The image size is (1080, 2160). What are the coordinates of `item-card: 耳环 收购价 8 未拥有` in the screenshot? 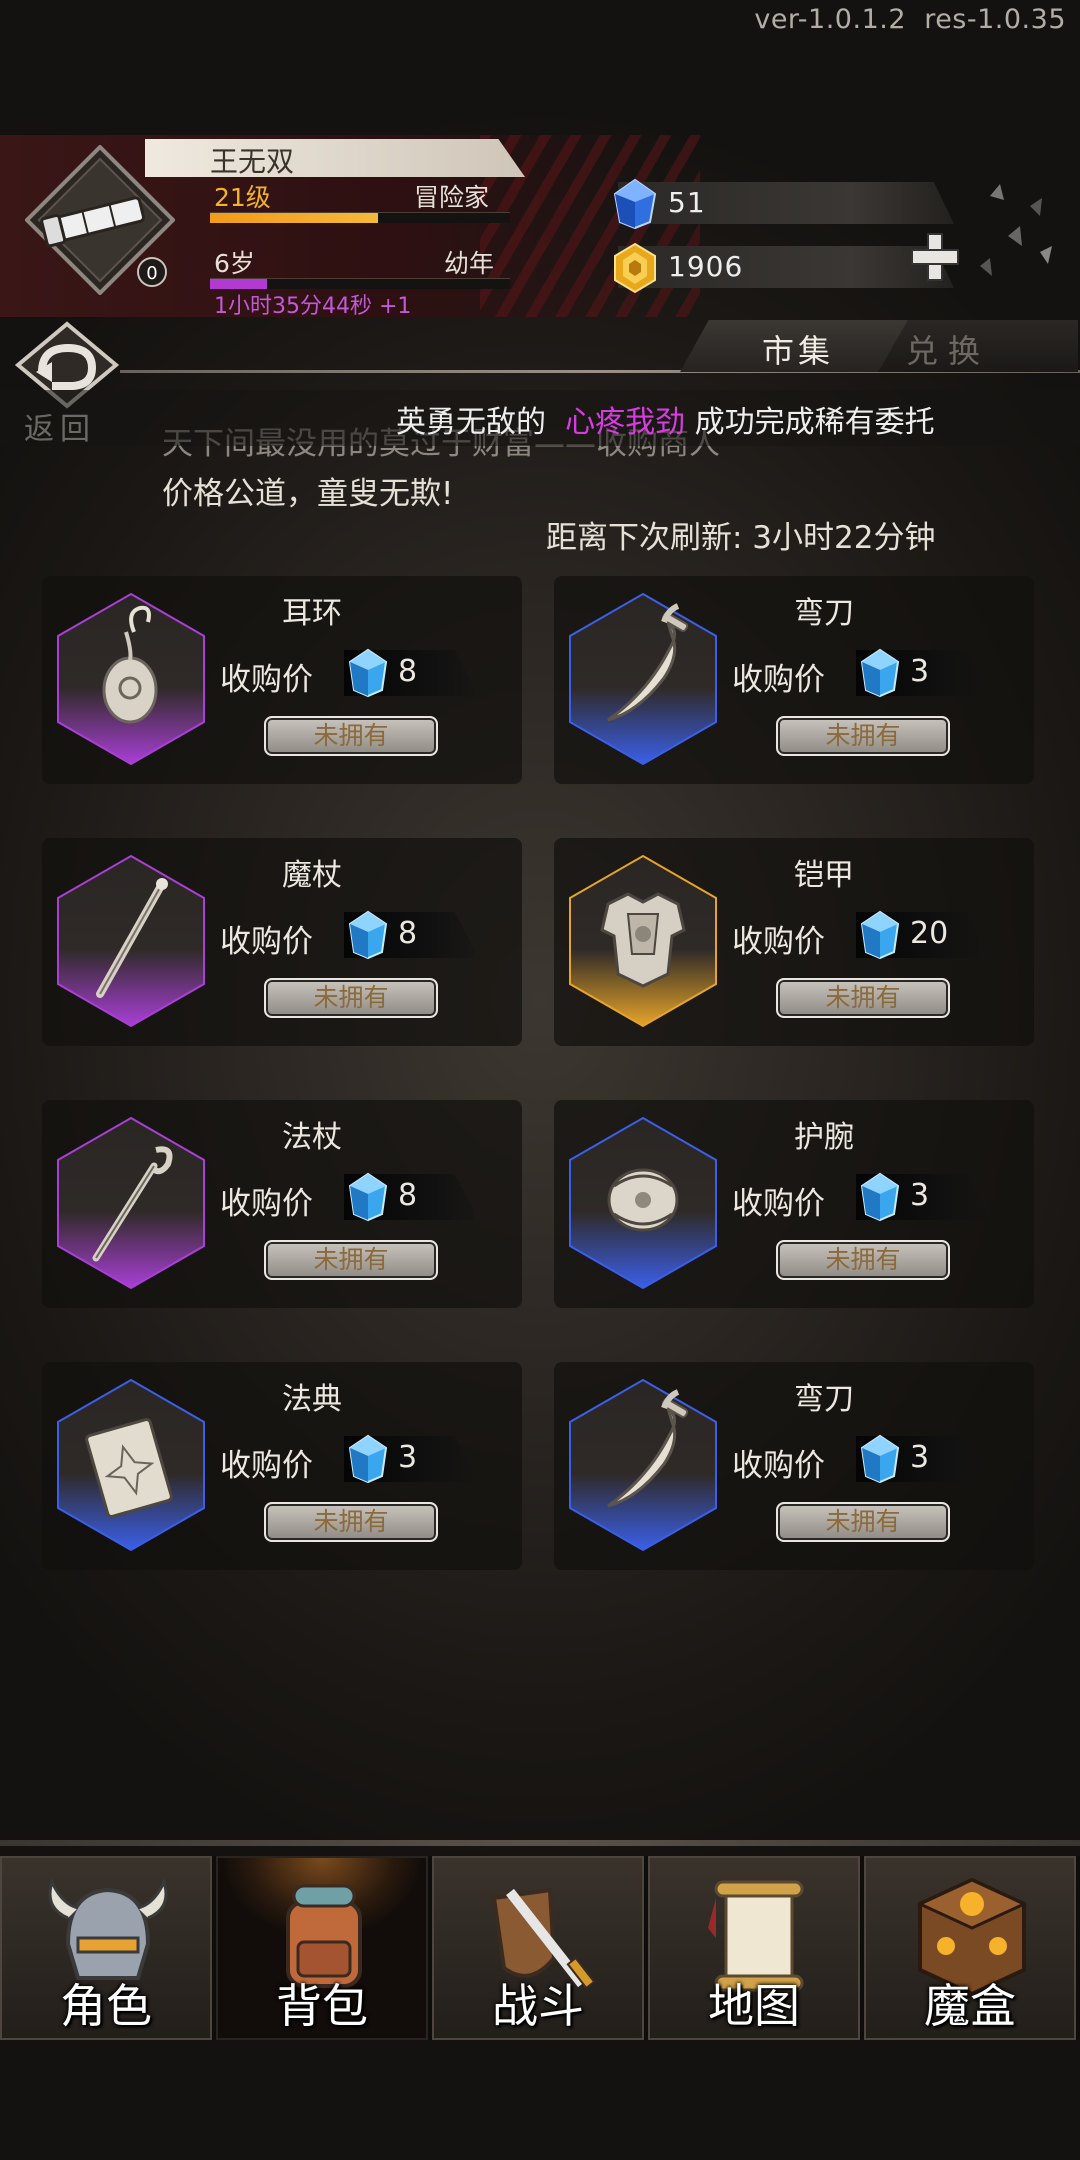 It's located at (282, 680).